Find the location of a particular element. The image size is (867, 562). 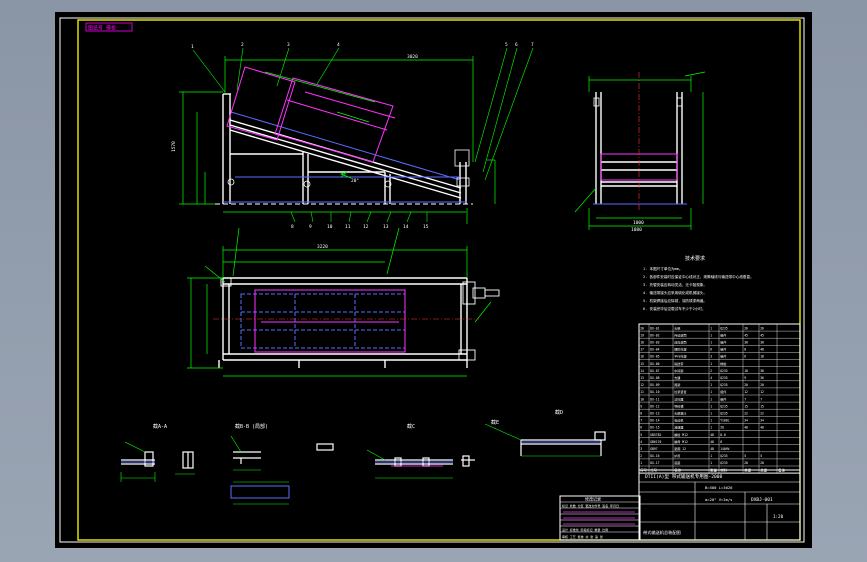

parts-table-cell: ZQ is located at coordinates (722, 428).